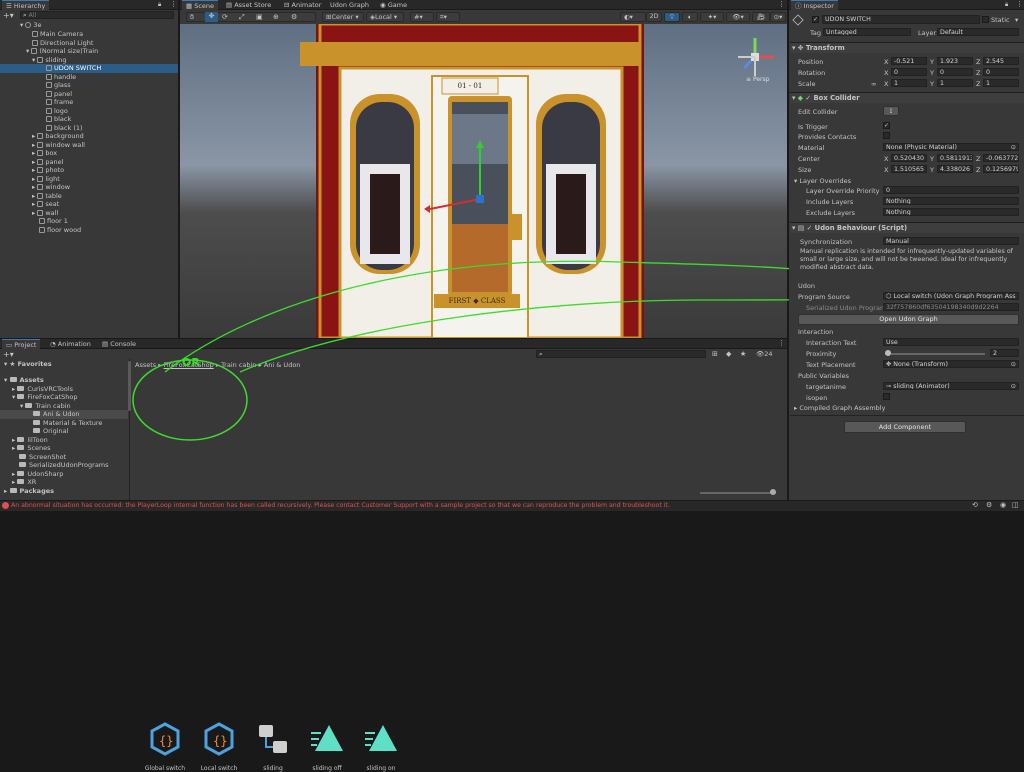  What do you see at coordinates (238, 365) in the screenshot?
I see `breadcrumb-item: Train cabin` at bounding box center [238, 365].